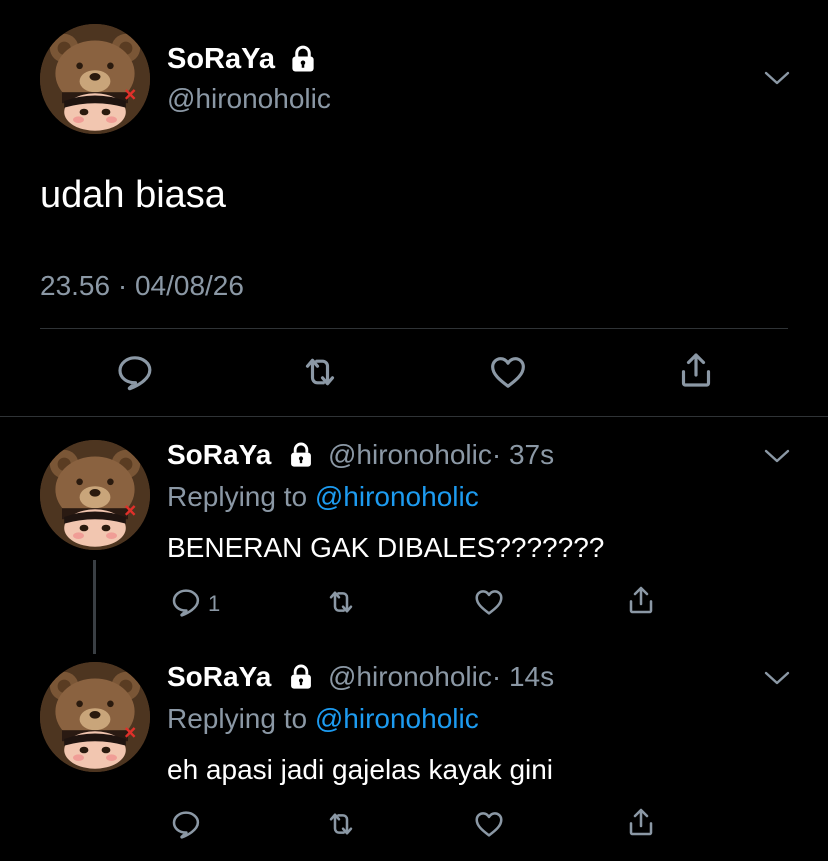 This screenshot has width=828, height=861. I want to click on tweet-time: · 14s, so click(523, 676).